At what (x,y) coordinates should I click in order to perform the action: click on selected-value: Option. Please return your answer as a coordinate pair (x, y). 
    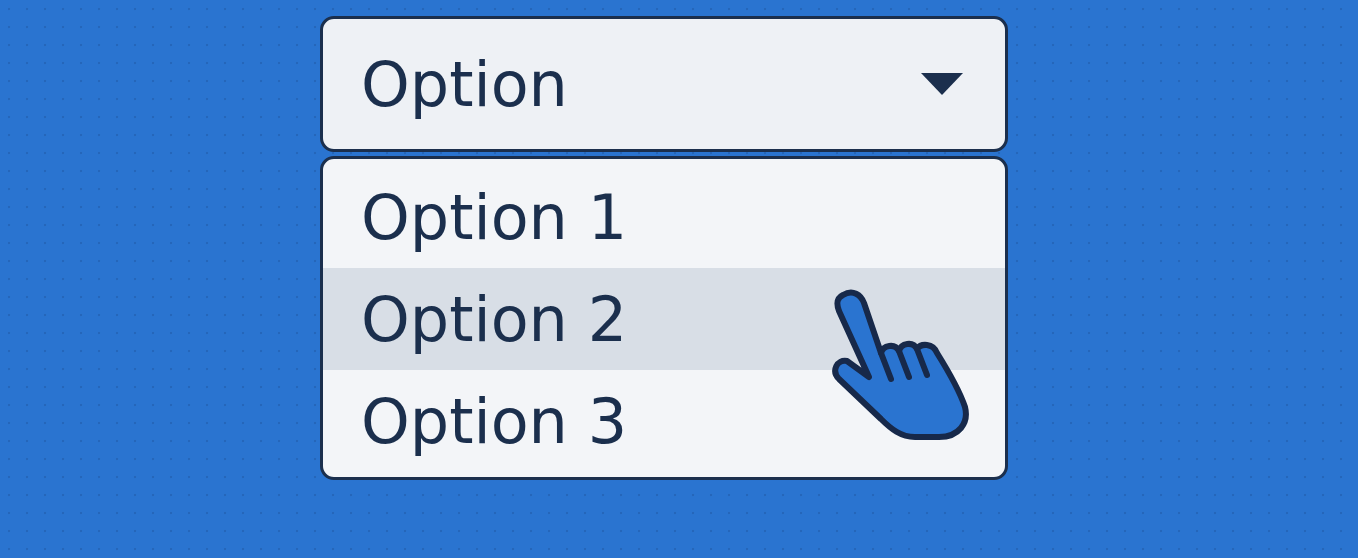
    Looking at the image, I should click on (464, 84).